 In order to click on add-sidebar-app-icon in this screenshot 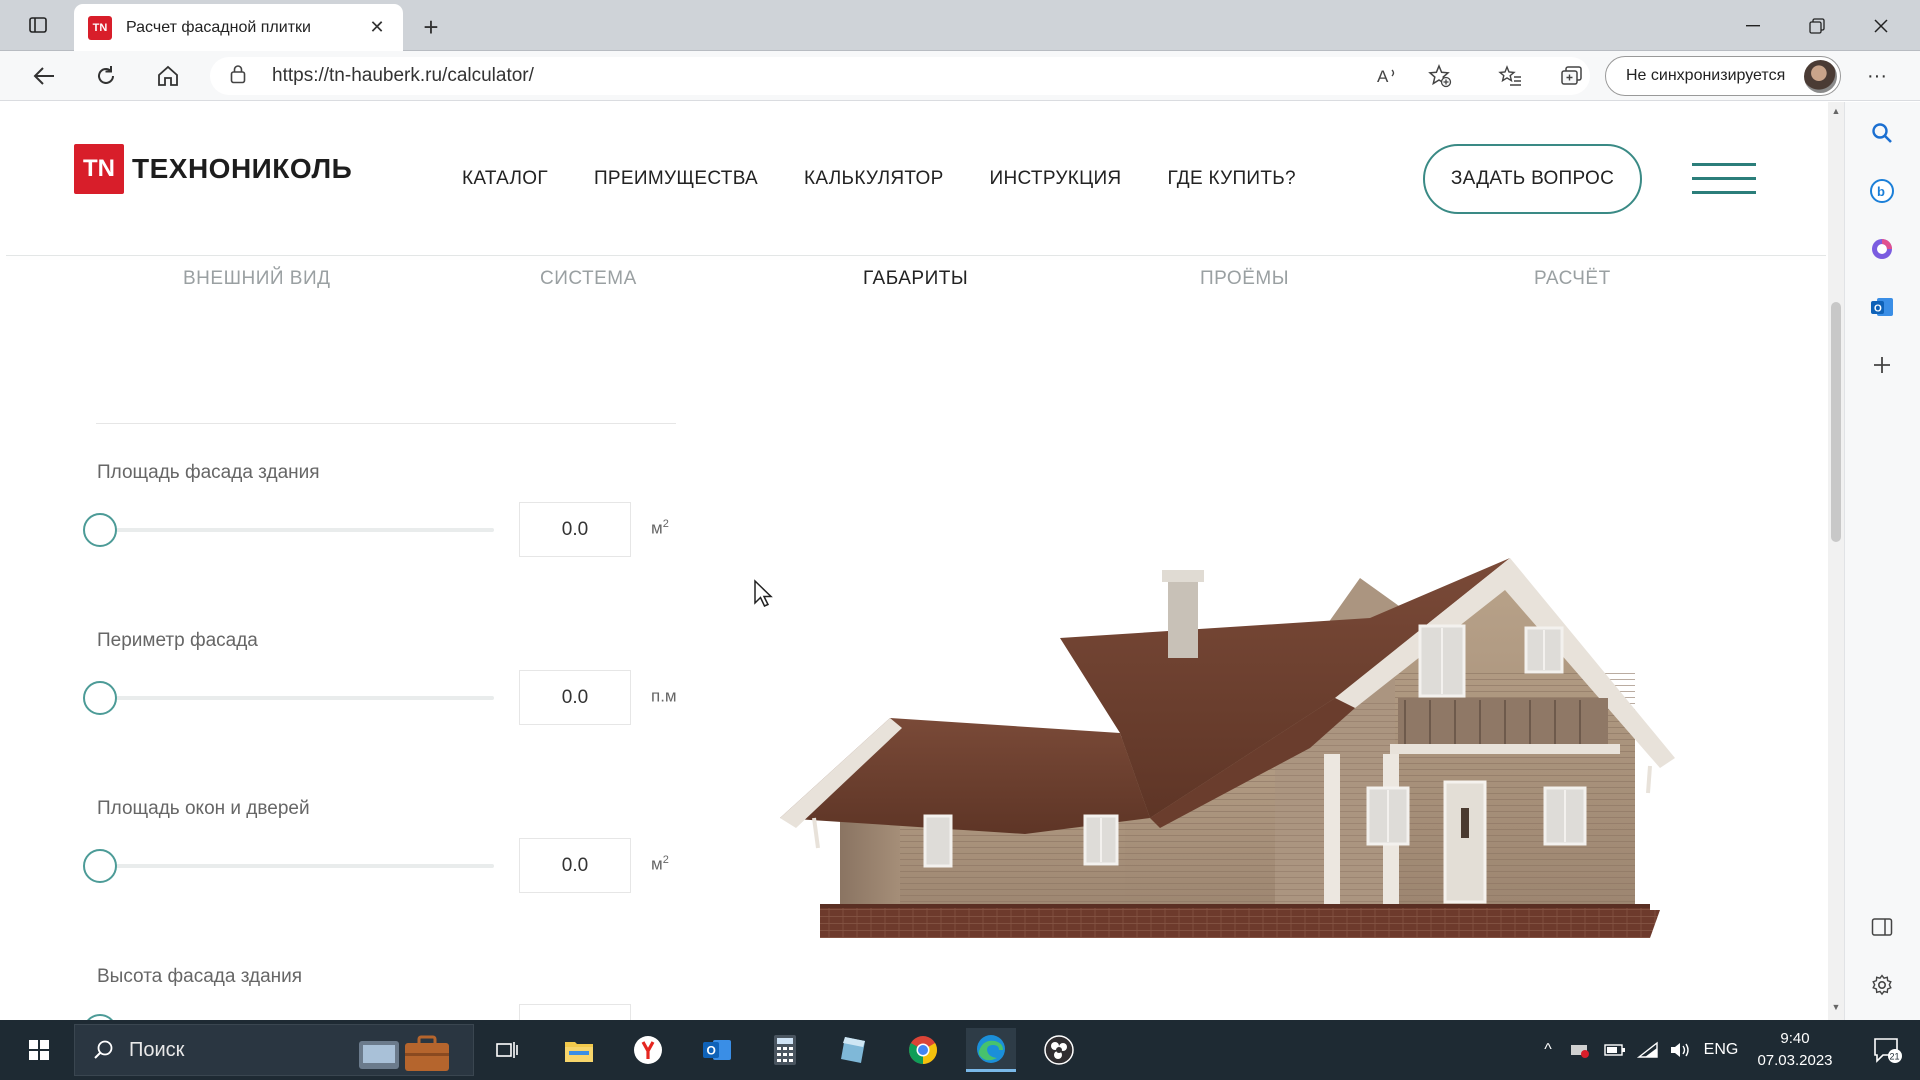, I will do `click(1882, 365)`.